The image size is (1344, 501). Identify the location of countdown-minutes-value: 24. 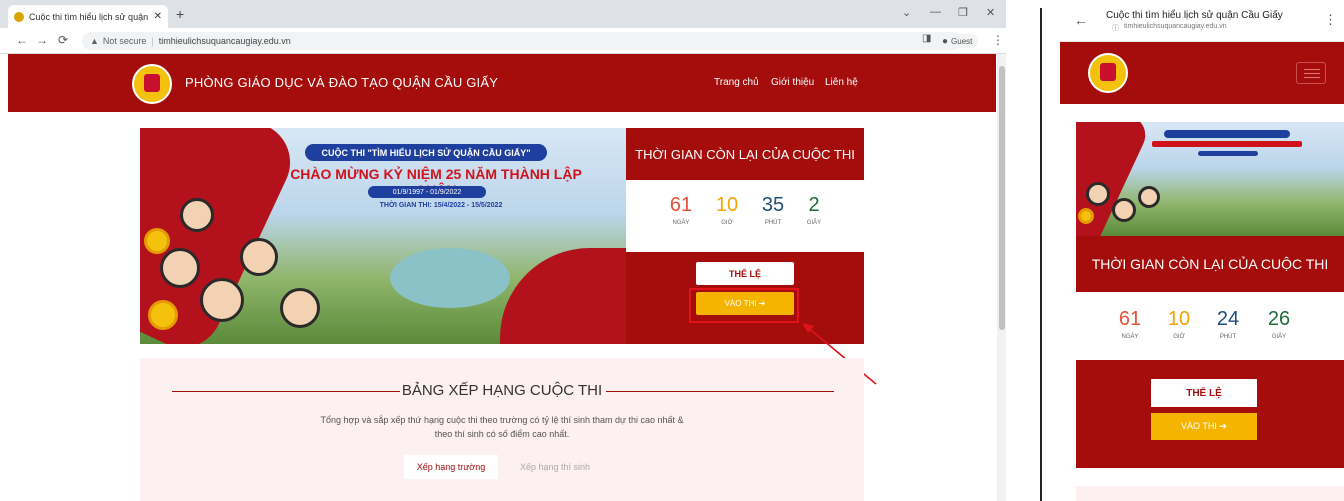
(1228, 319).